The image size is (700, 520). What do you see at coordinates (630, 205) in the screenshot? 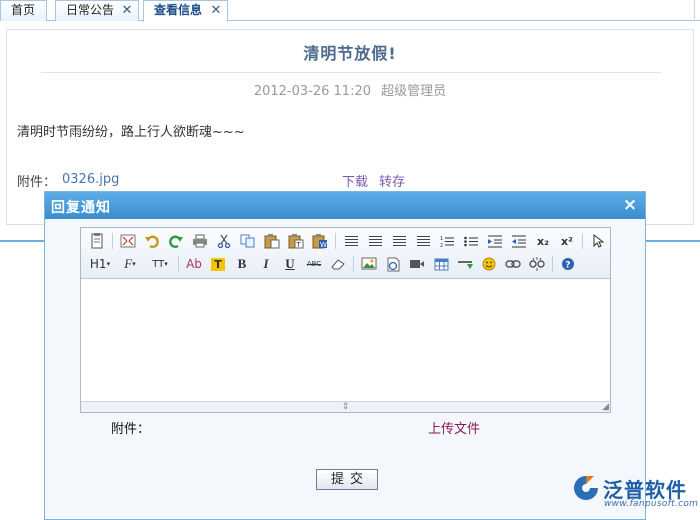
I see `close-icon: ×` at bounding box center [630, 205].